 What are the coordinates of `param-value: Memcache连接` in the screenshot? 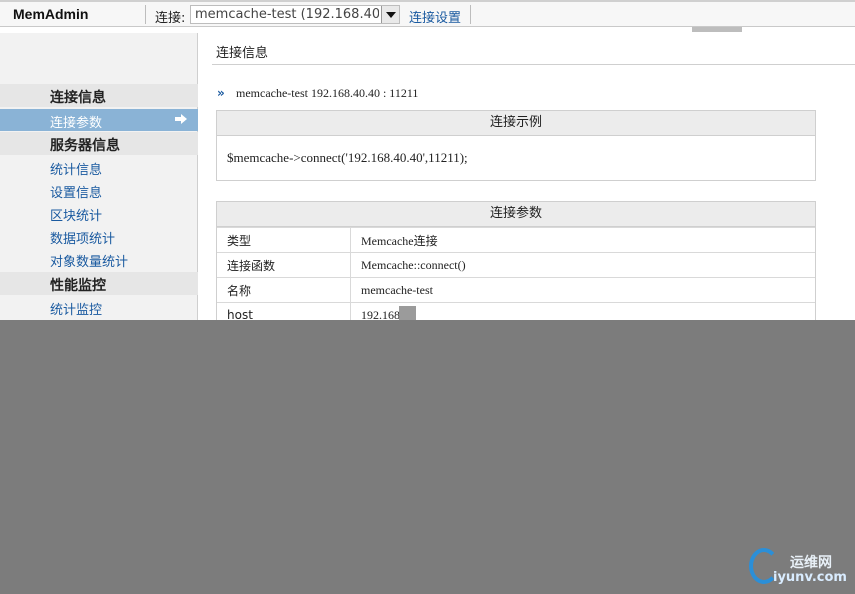 It's located at (582, 240).